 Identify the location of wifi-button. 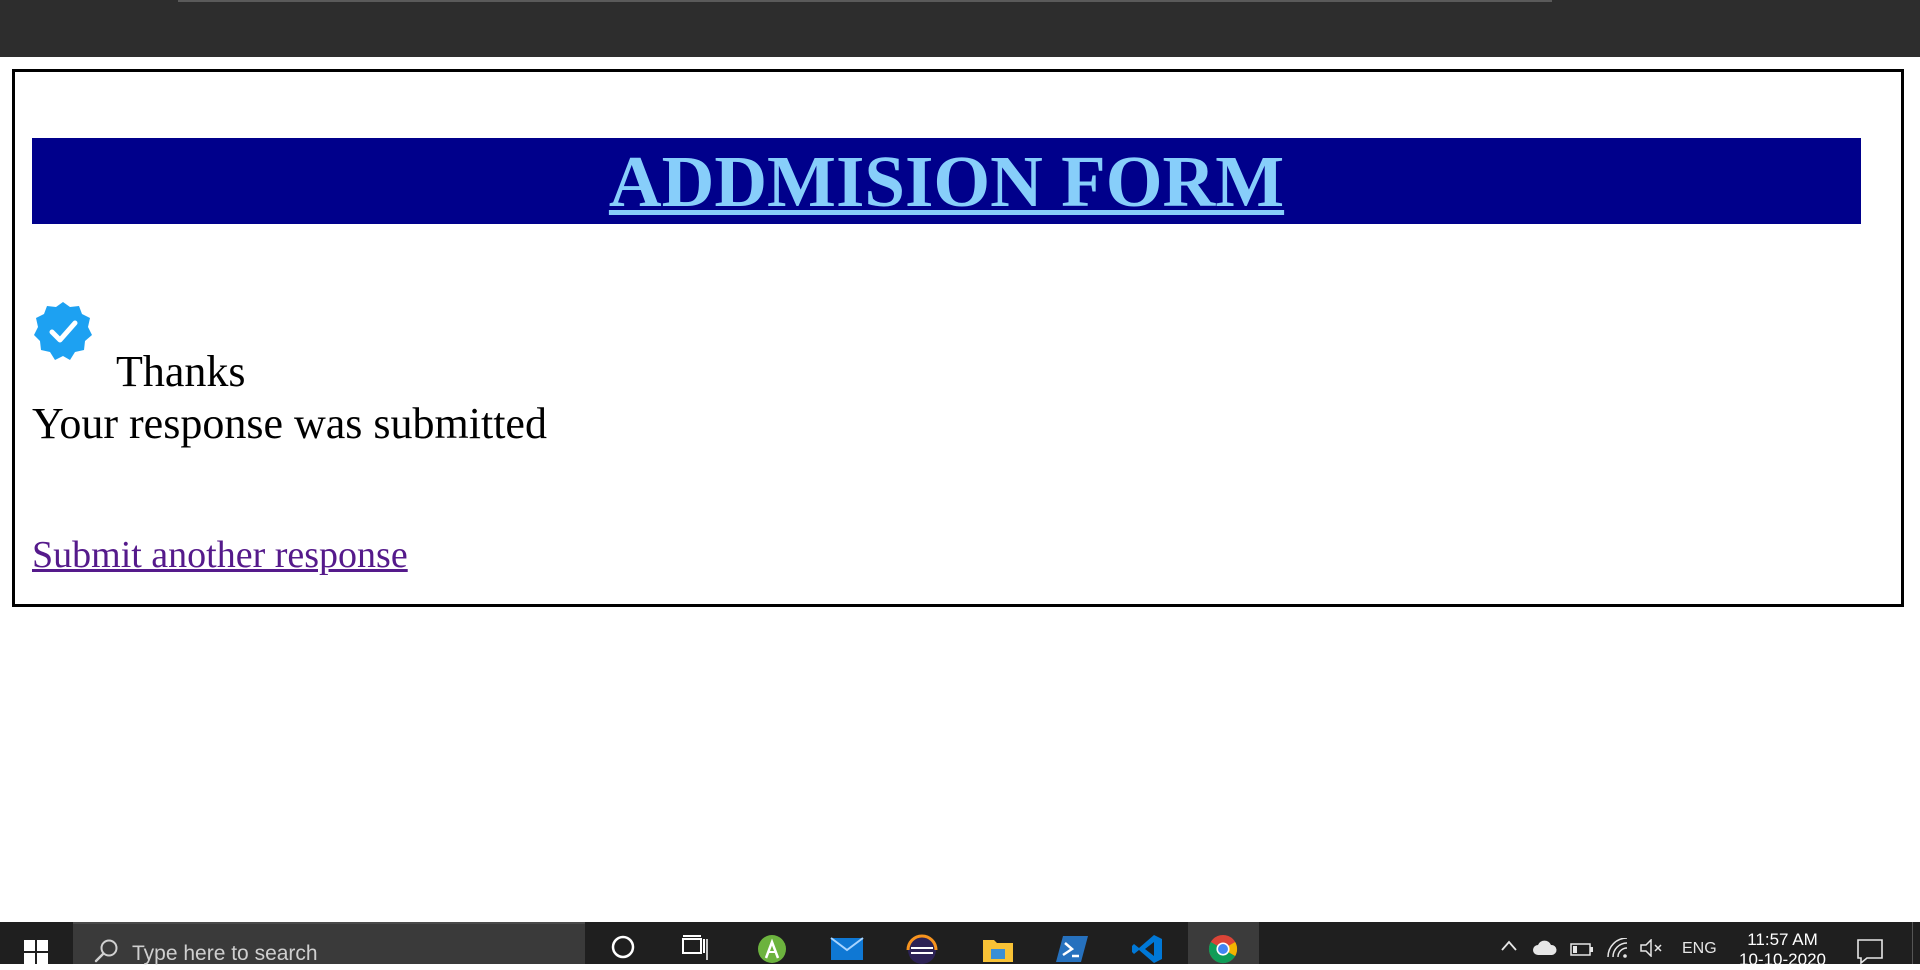
(1617, 950).